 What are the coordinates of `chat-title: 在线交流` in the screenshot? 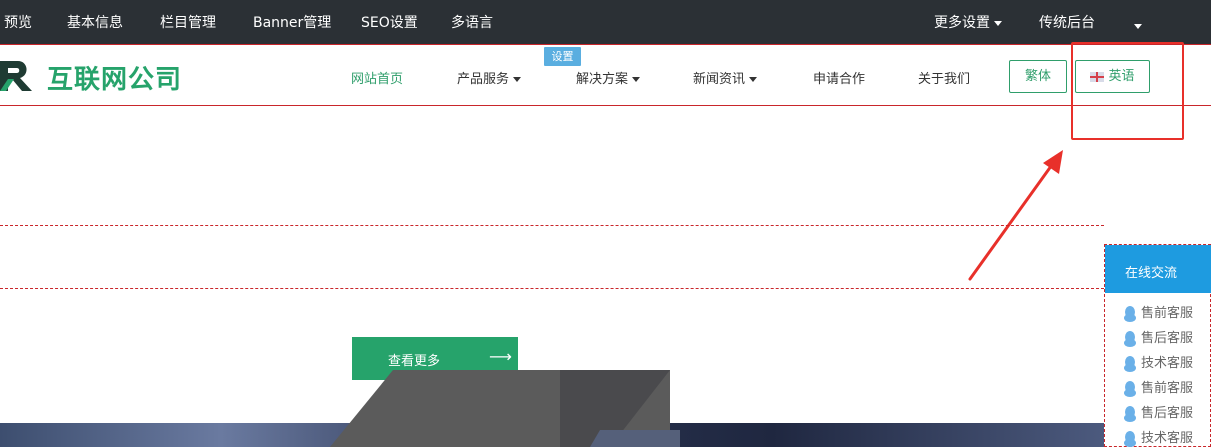 It's located at (1158, 269).